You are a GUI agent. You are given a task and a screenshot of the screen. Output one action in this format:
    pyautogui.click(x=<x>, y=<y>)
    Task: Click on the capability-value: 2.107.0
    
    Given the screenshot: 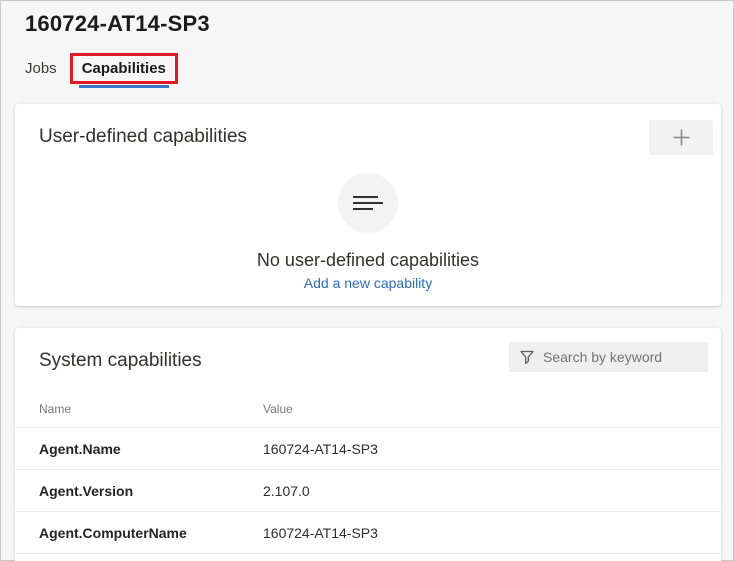 What is the action you would take?
    pyautogui.click(x=286, y=490)
    